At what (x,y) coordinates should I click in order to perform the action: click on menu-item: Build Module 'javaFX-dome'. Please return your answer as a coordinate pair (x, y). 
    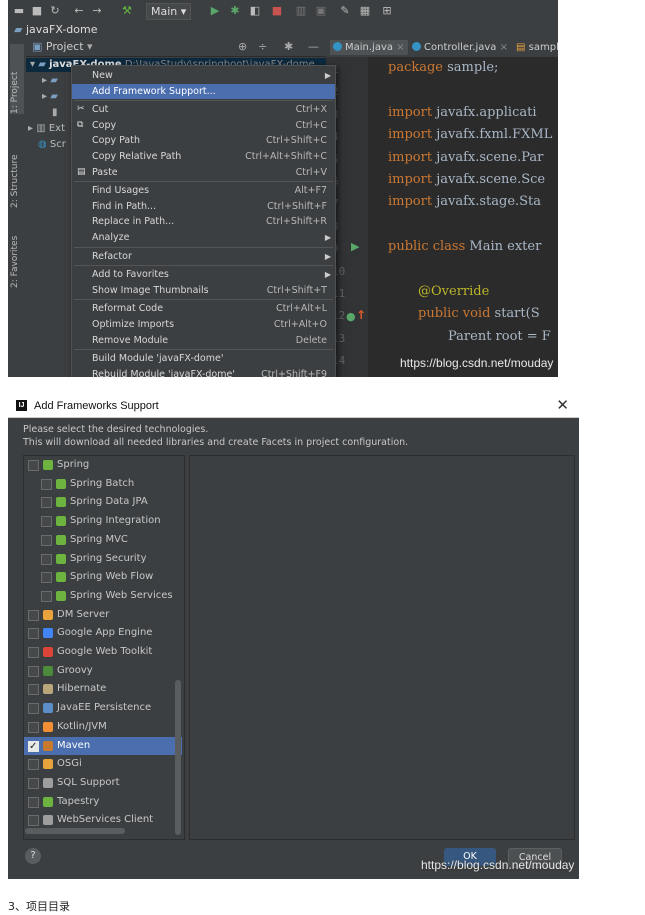
    Looking at the image, I should click on (203, 358).